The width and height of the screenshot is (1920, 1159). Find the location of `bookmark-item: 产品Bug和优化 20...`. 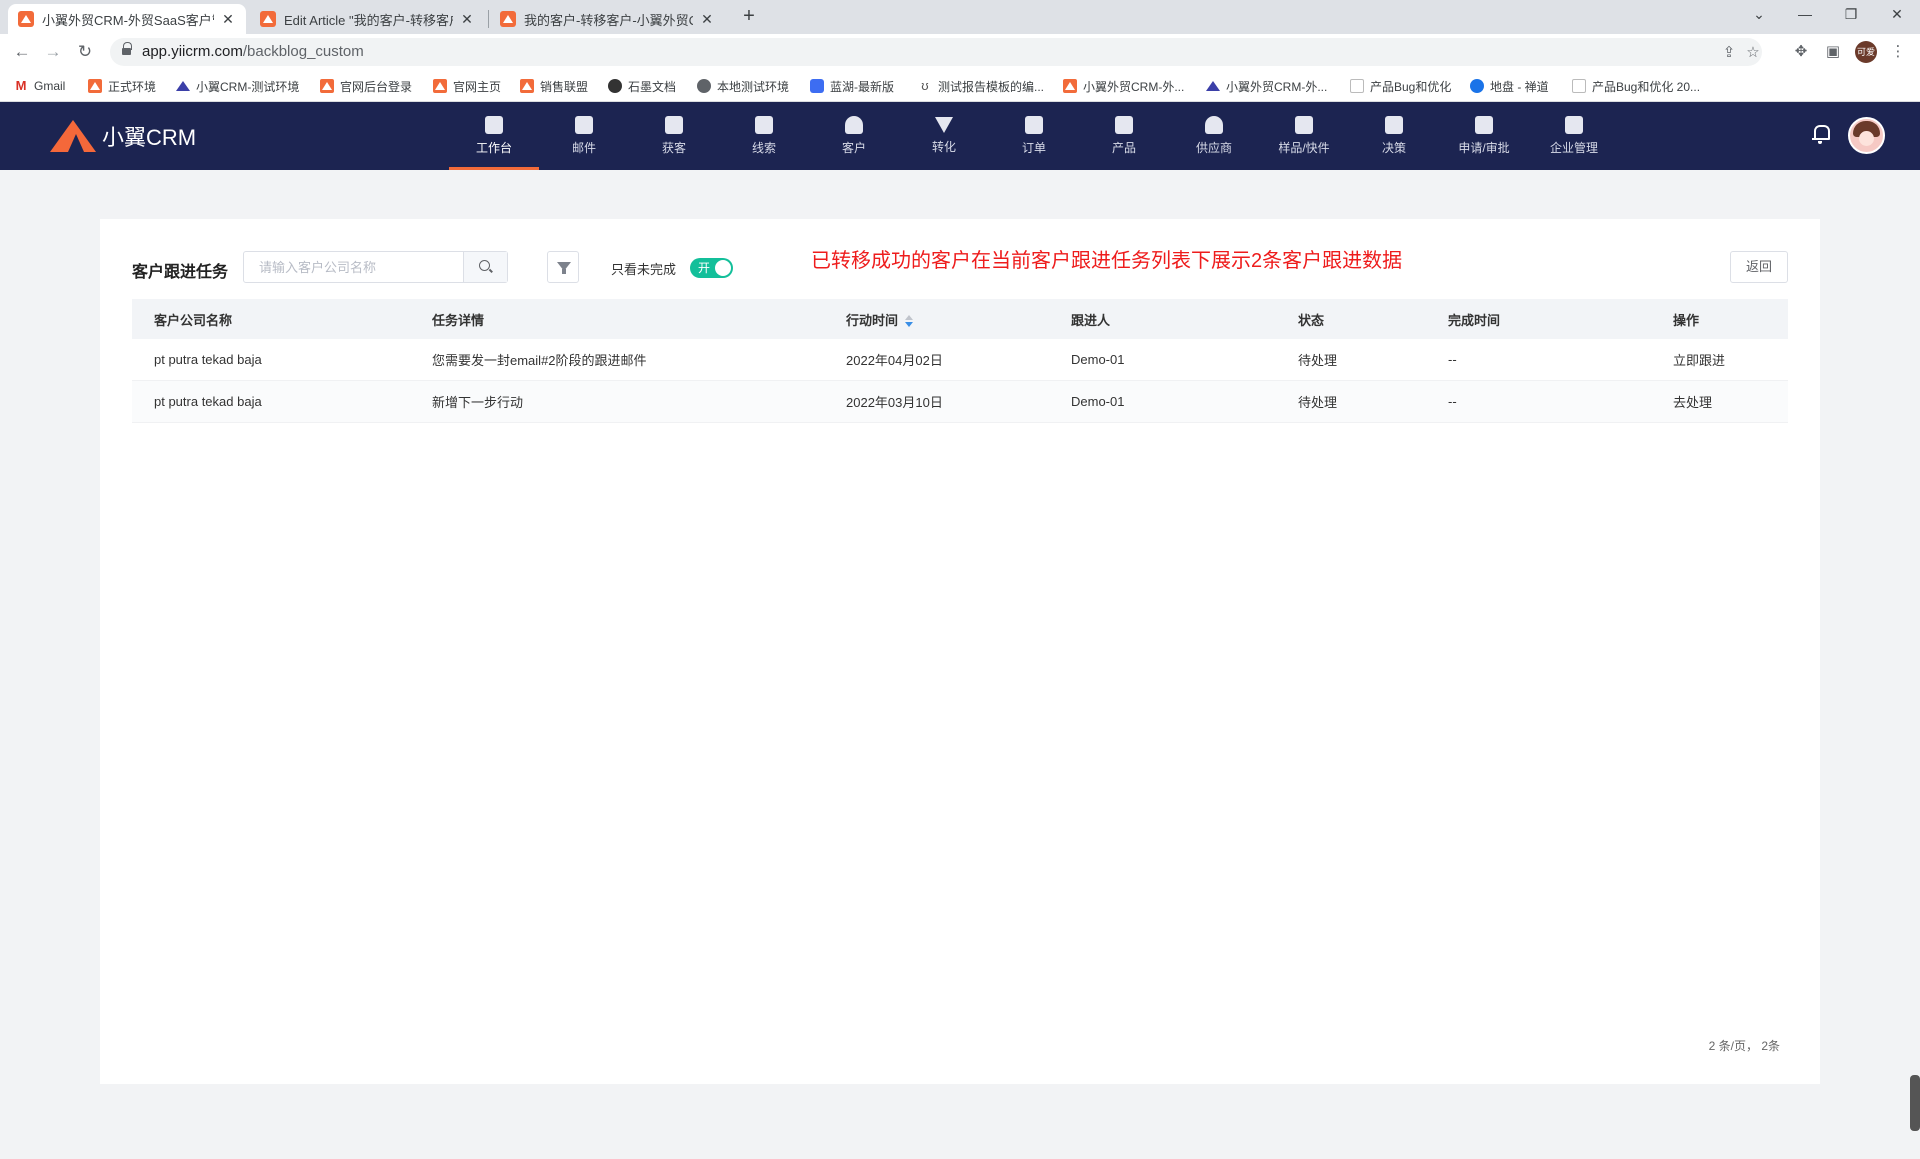

bookmark-item: 产品Bug和优化 20... is located at coordinates (1636, 86).